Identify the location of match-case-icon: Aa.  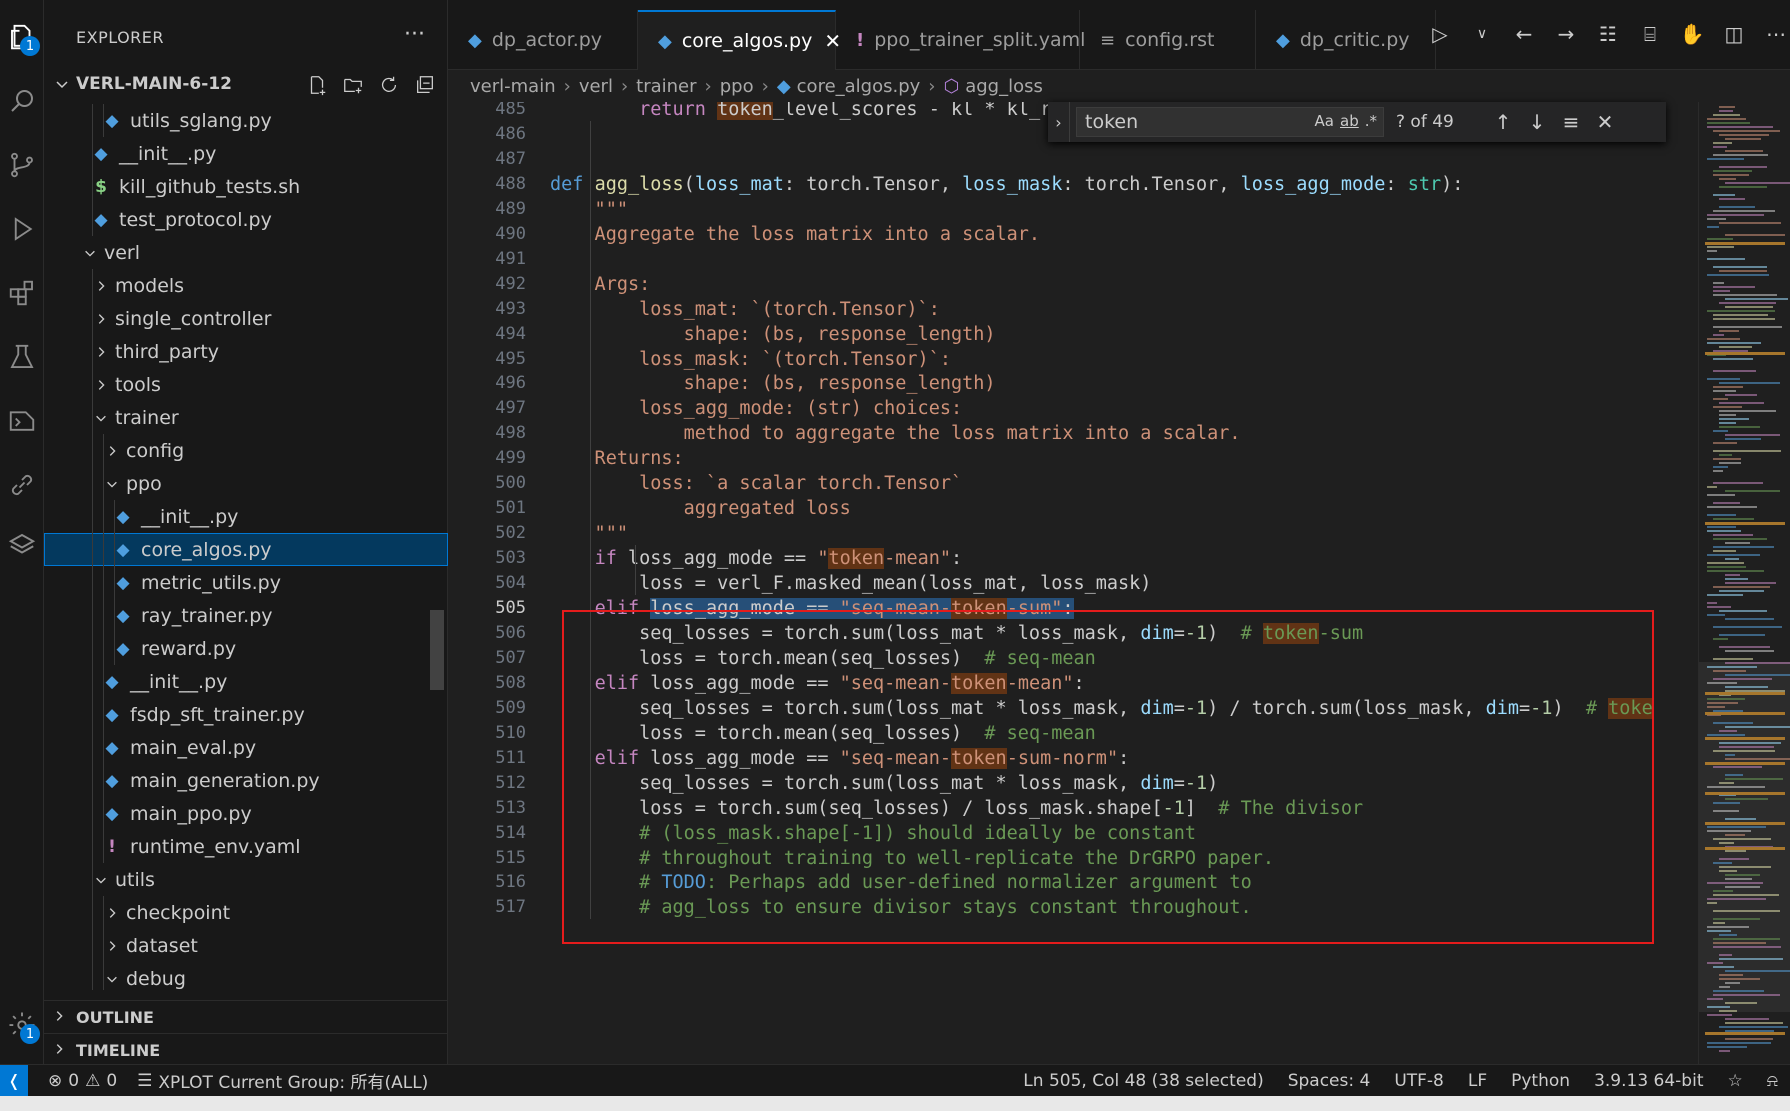
(1324, 121).